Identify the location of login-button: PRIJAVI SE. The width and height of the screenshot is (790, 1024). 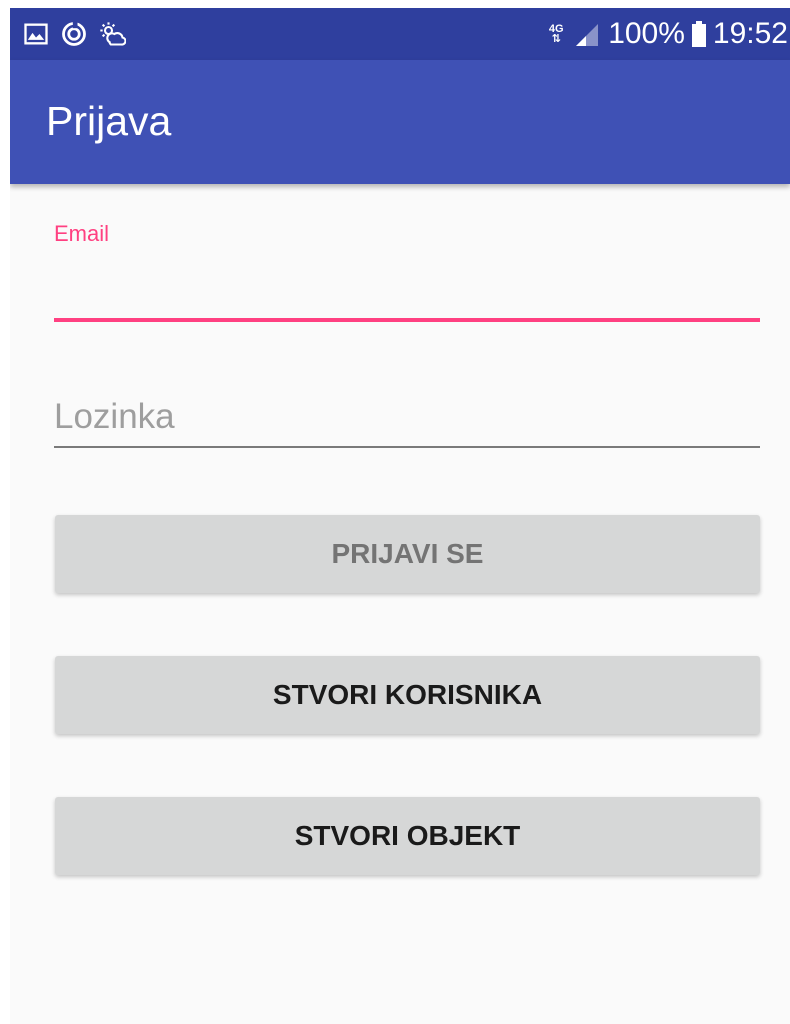
(407, 554).